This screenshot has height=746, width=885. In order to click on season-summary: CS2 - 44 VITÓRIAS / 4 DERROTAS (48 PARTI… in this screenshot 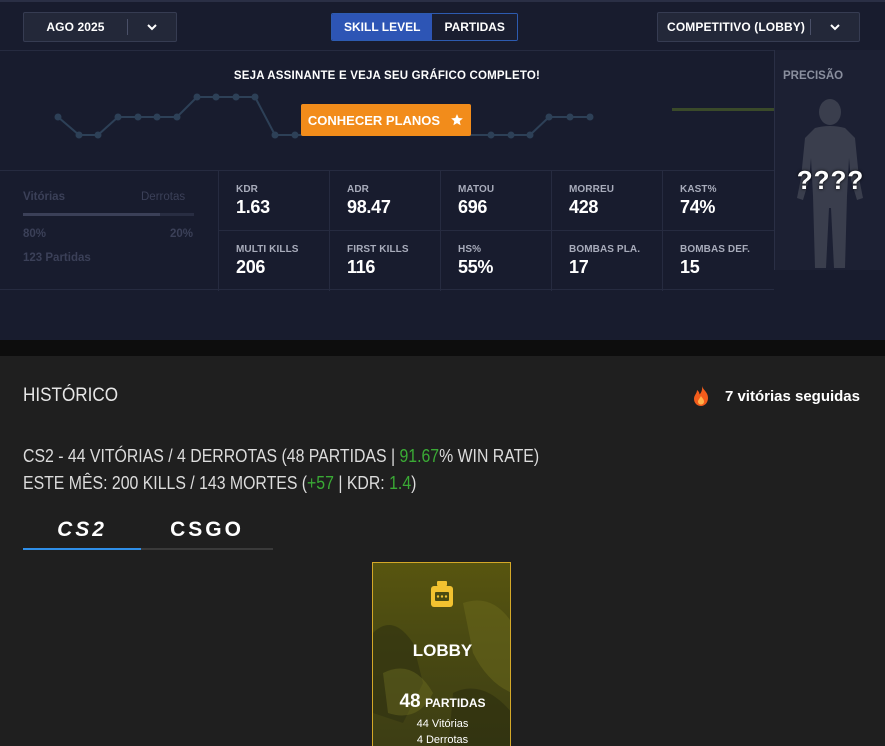, I will do `click(281, 456)`.